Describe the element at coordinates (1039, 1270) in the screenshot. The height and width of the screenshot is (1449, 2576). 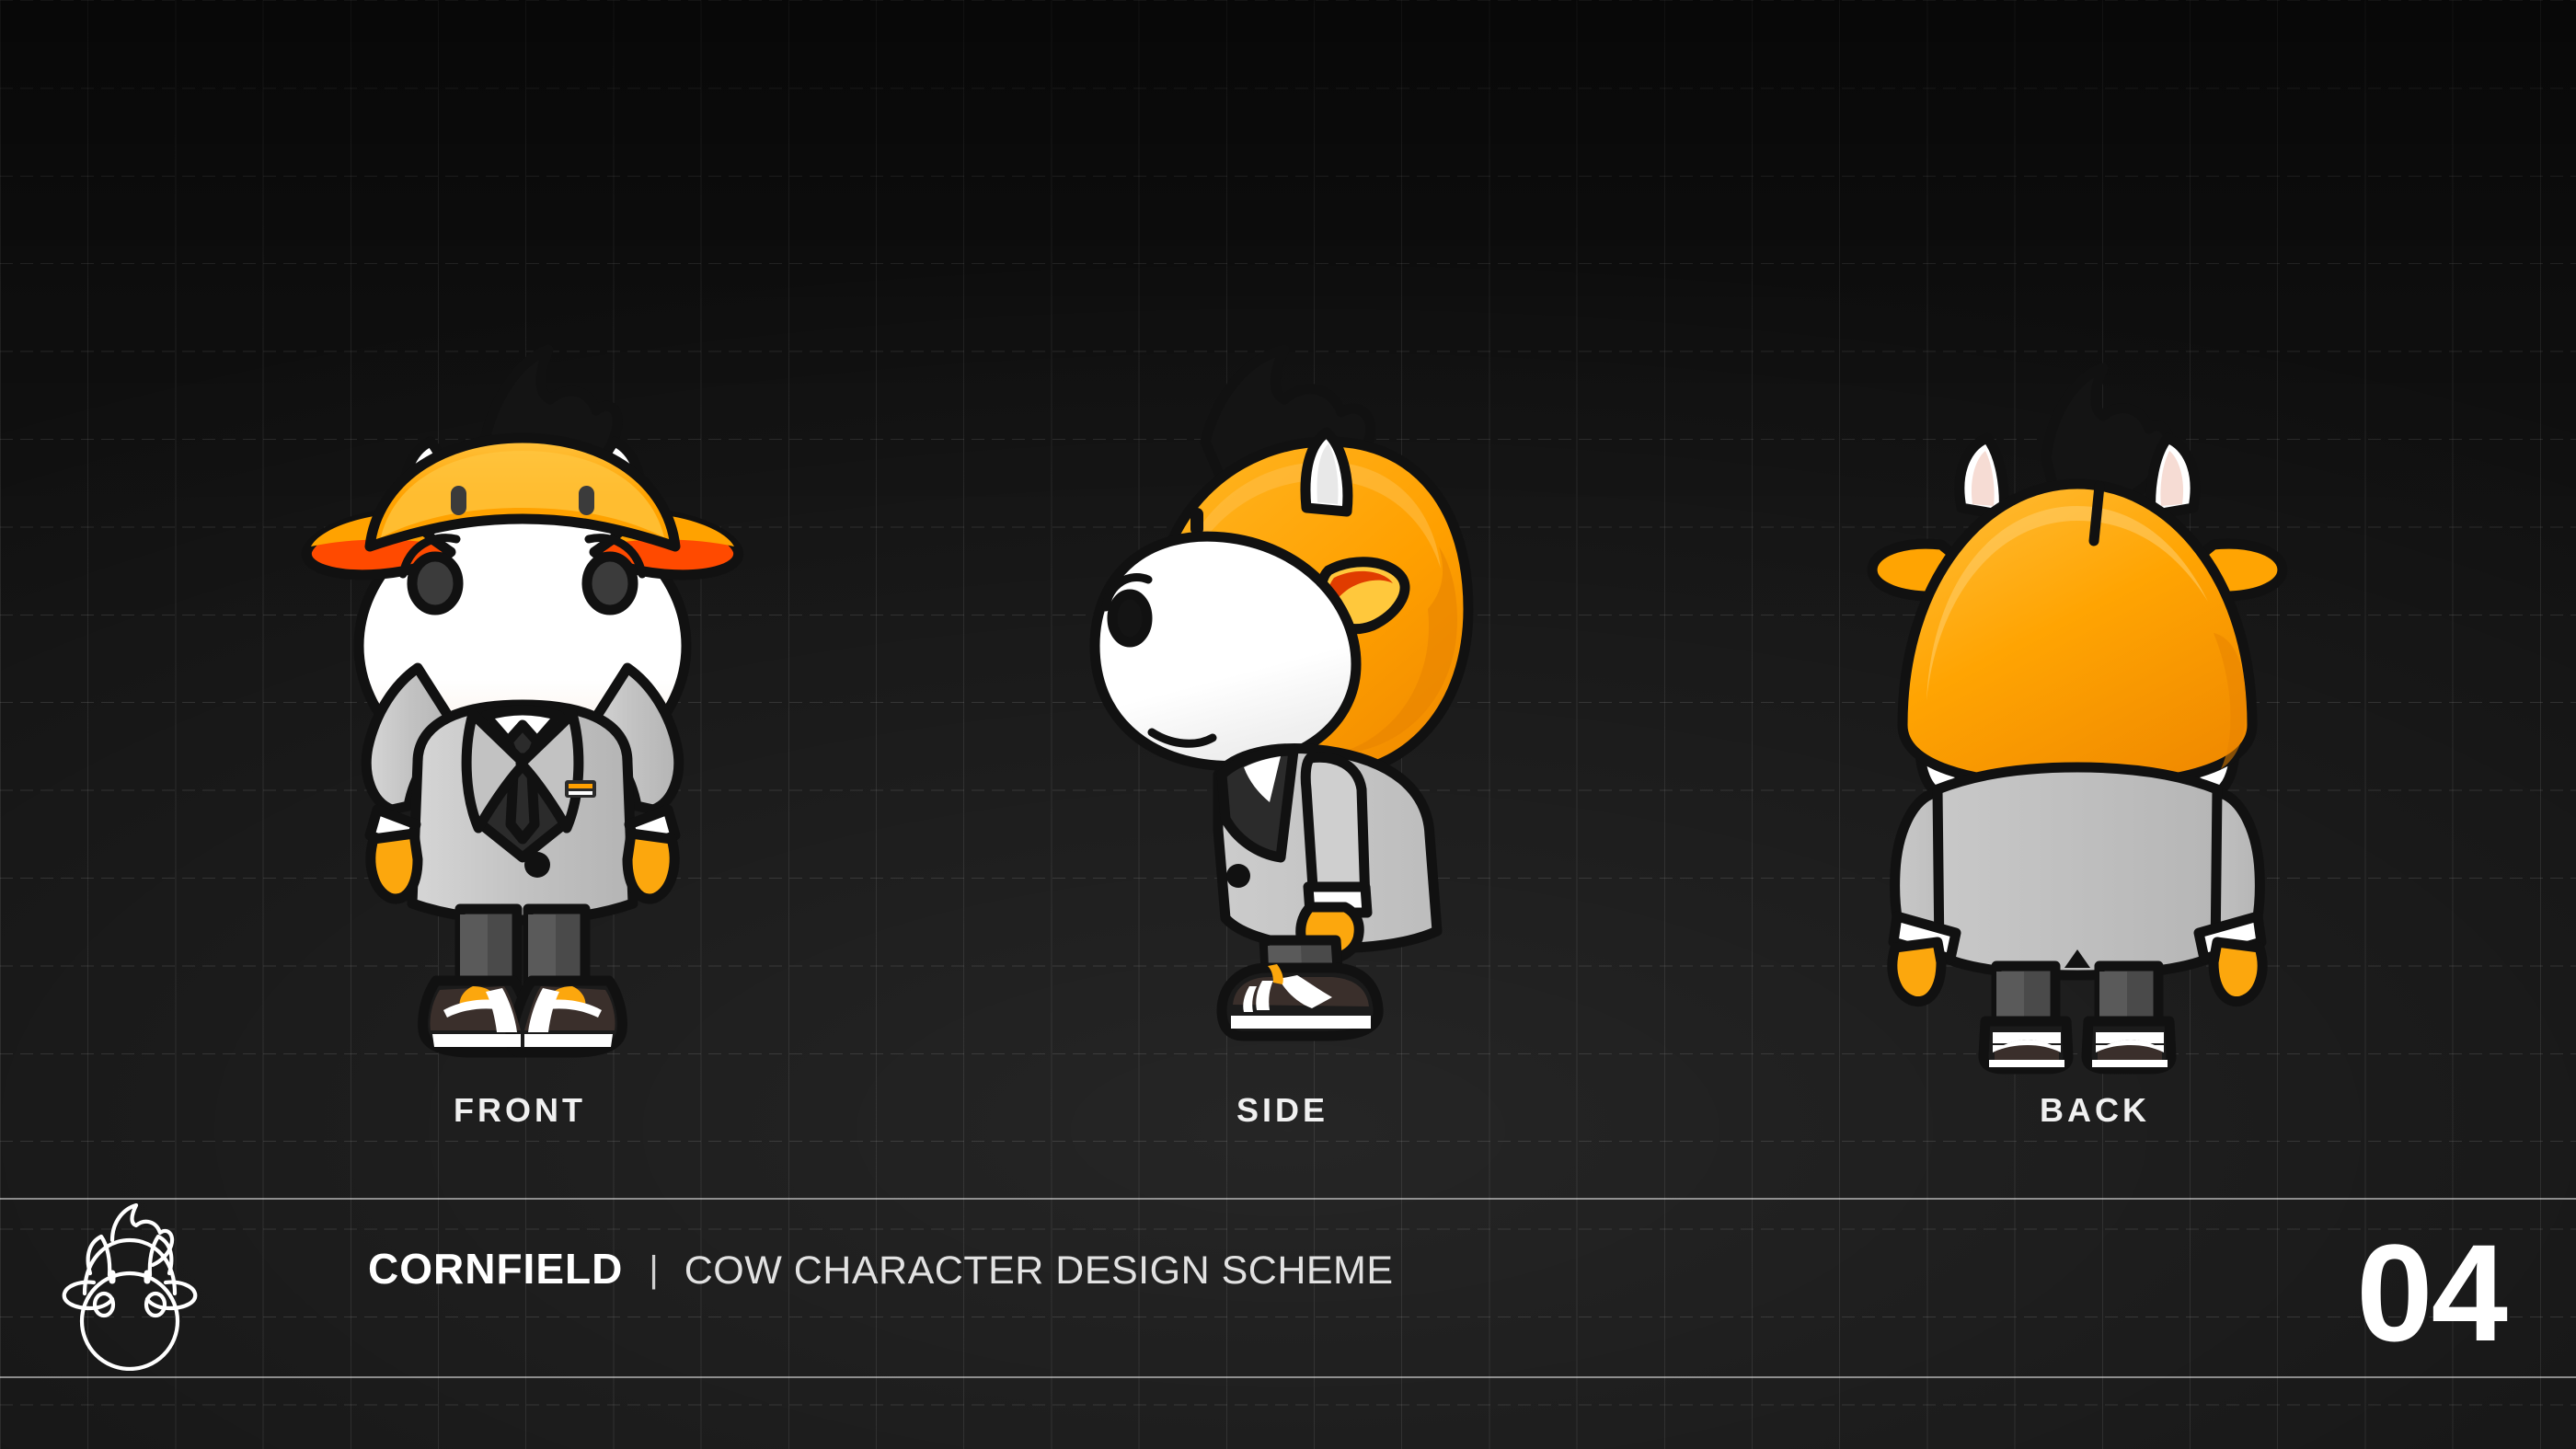
I see `scheme-title: COW CHARACTER DESIGN SCHEME` at that location.